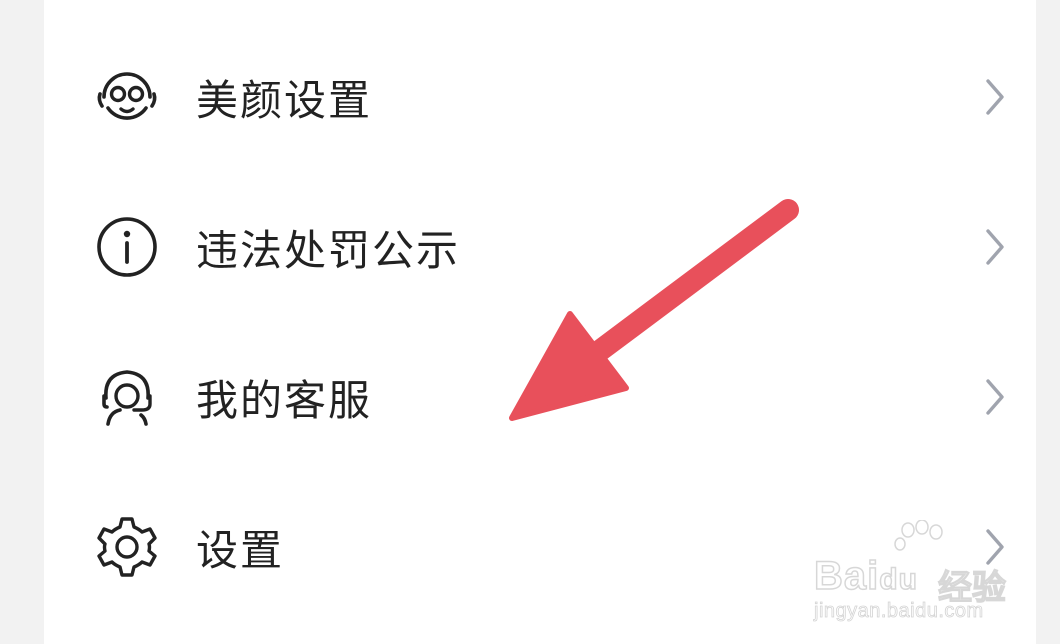 This screenshot has width=1060, height=644. What do you see at coordinates (127, 247) in the screenshot?
I see `info-icon` at bounding box center [127, 247].